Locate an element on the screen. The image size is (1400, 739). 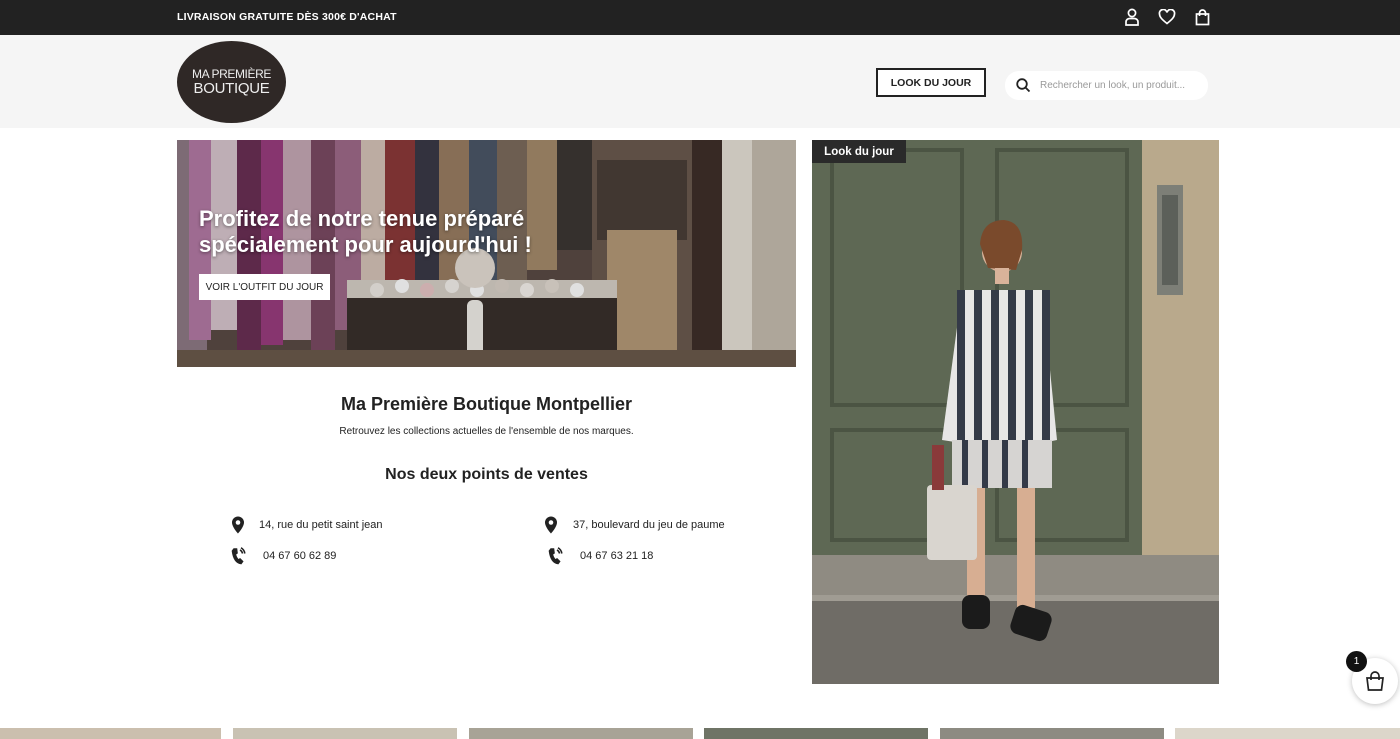
sales-points-title: Nos deux points de ventes is located at coordinates (486, 474).